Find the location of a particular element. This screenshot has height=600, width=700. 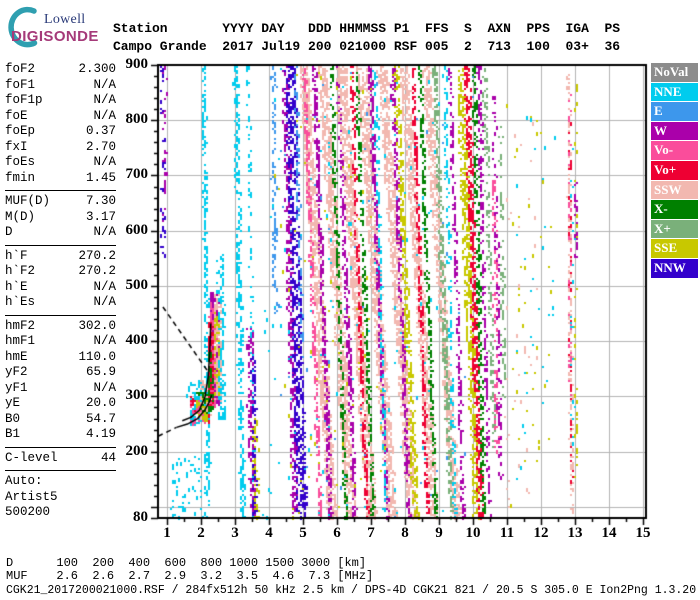

y-axis-tick-label: 700 is located at coordinates (137, 174).